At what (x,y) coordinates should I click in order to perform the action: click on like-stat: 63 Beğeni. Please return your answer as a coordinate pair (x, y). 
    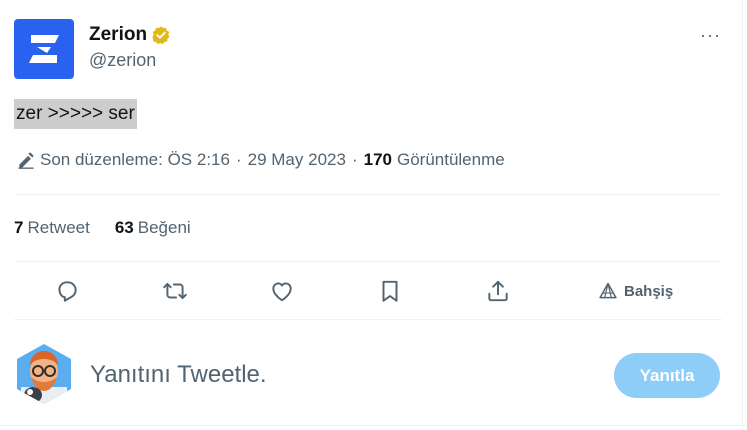
    Looking at the image, I should click on (153, 228).